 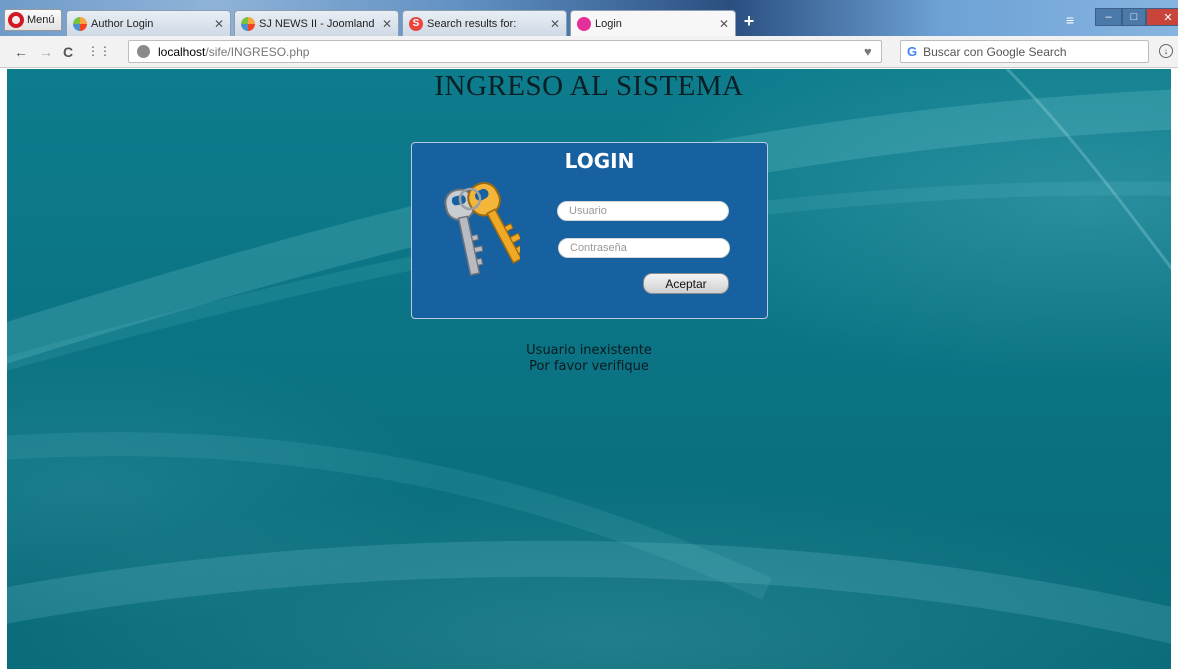 I want to click on close-window-icon: ✕, so click(x=1162, y=17).